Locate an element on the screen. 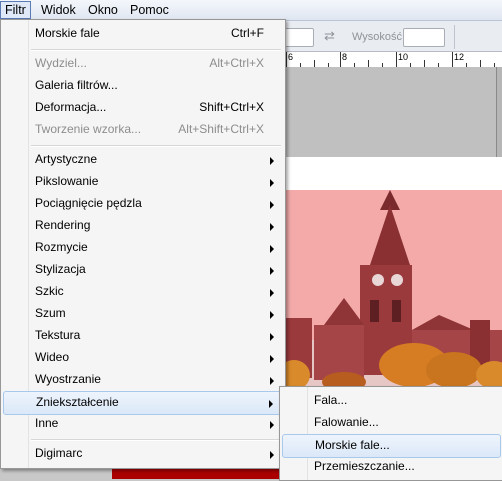 Image resolution: width=502 pixels, height=481 pixels. menu-item-noise: Szum is located at coordinates (142, 314).